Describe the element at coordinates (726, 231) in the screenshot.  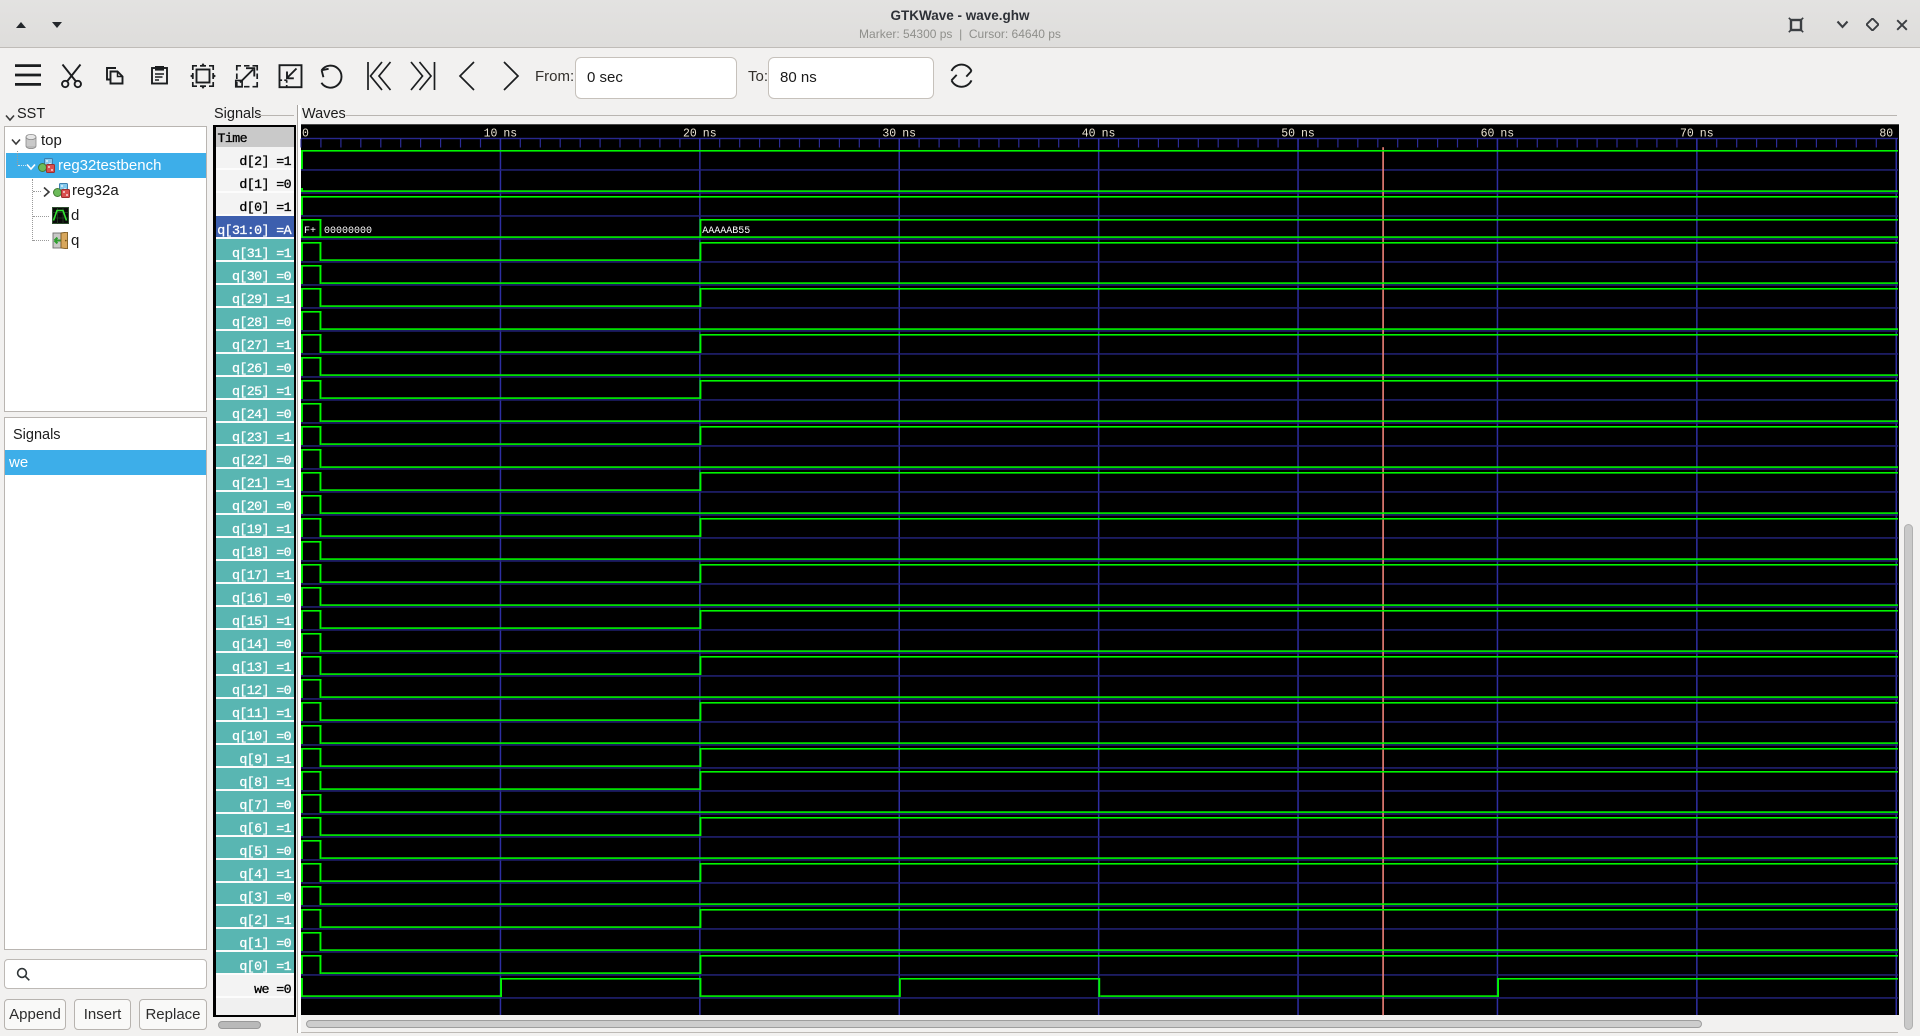
I see `svg-text: AAAAAB55` at that location.